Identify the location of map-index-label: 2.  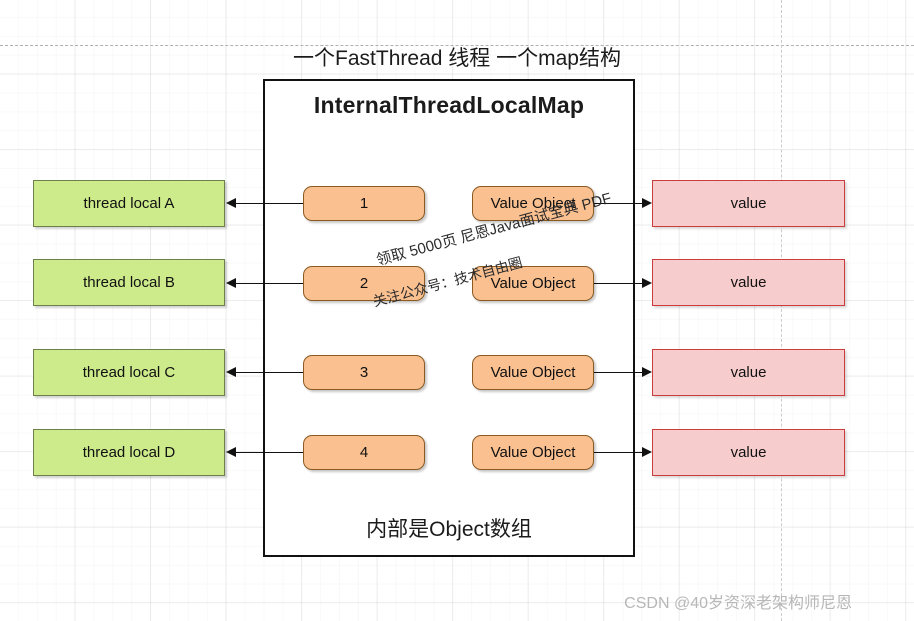
(364, 283).